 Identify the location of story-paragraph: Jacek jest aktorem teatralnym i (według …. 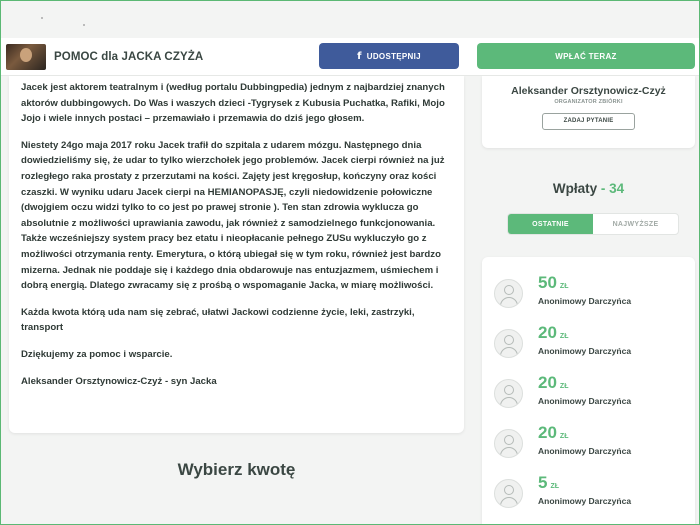
(233, 103).